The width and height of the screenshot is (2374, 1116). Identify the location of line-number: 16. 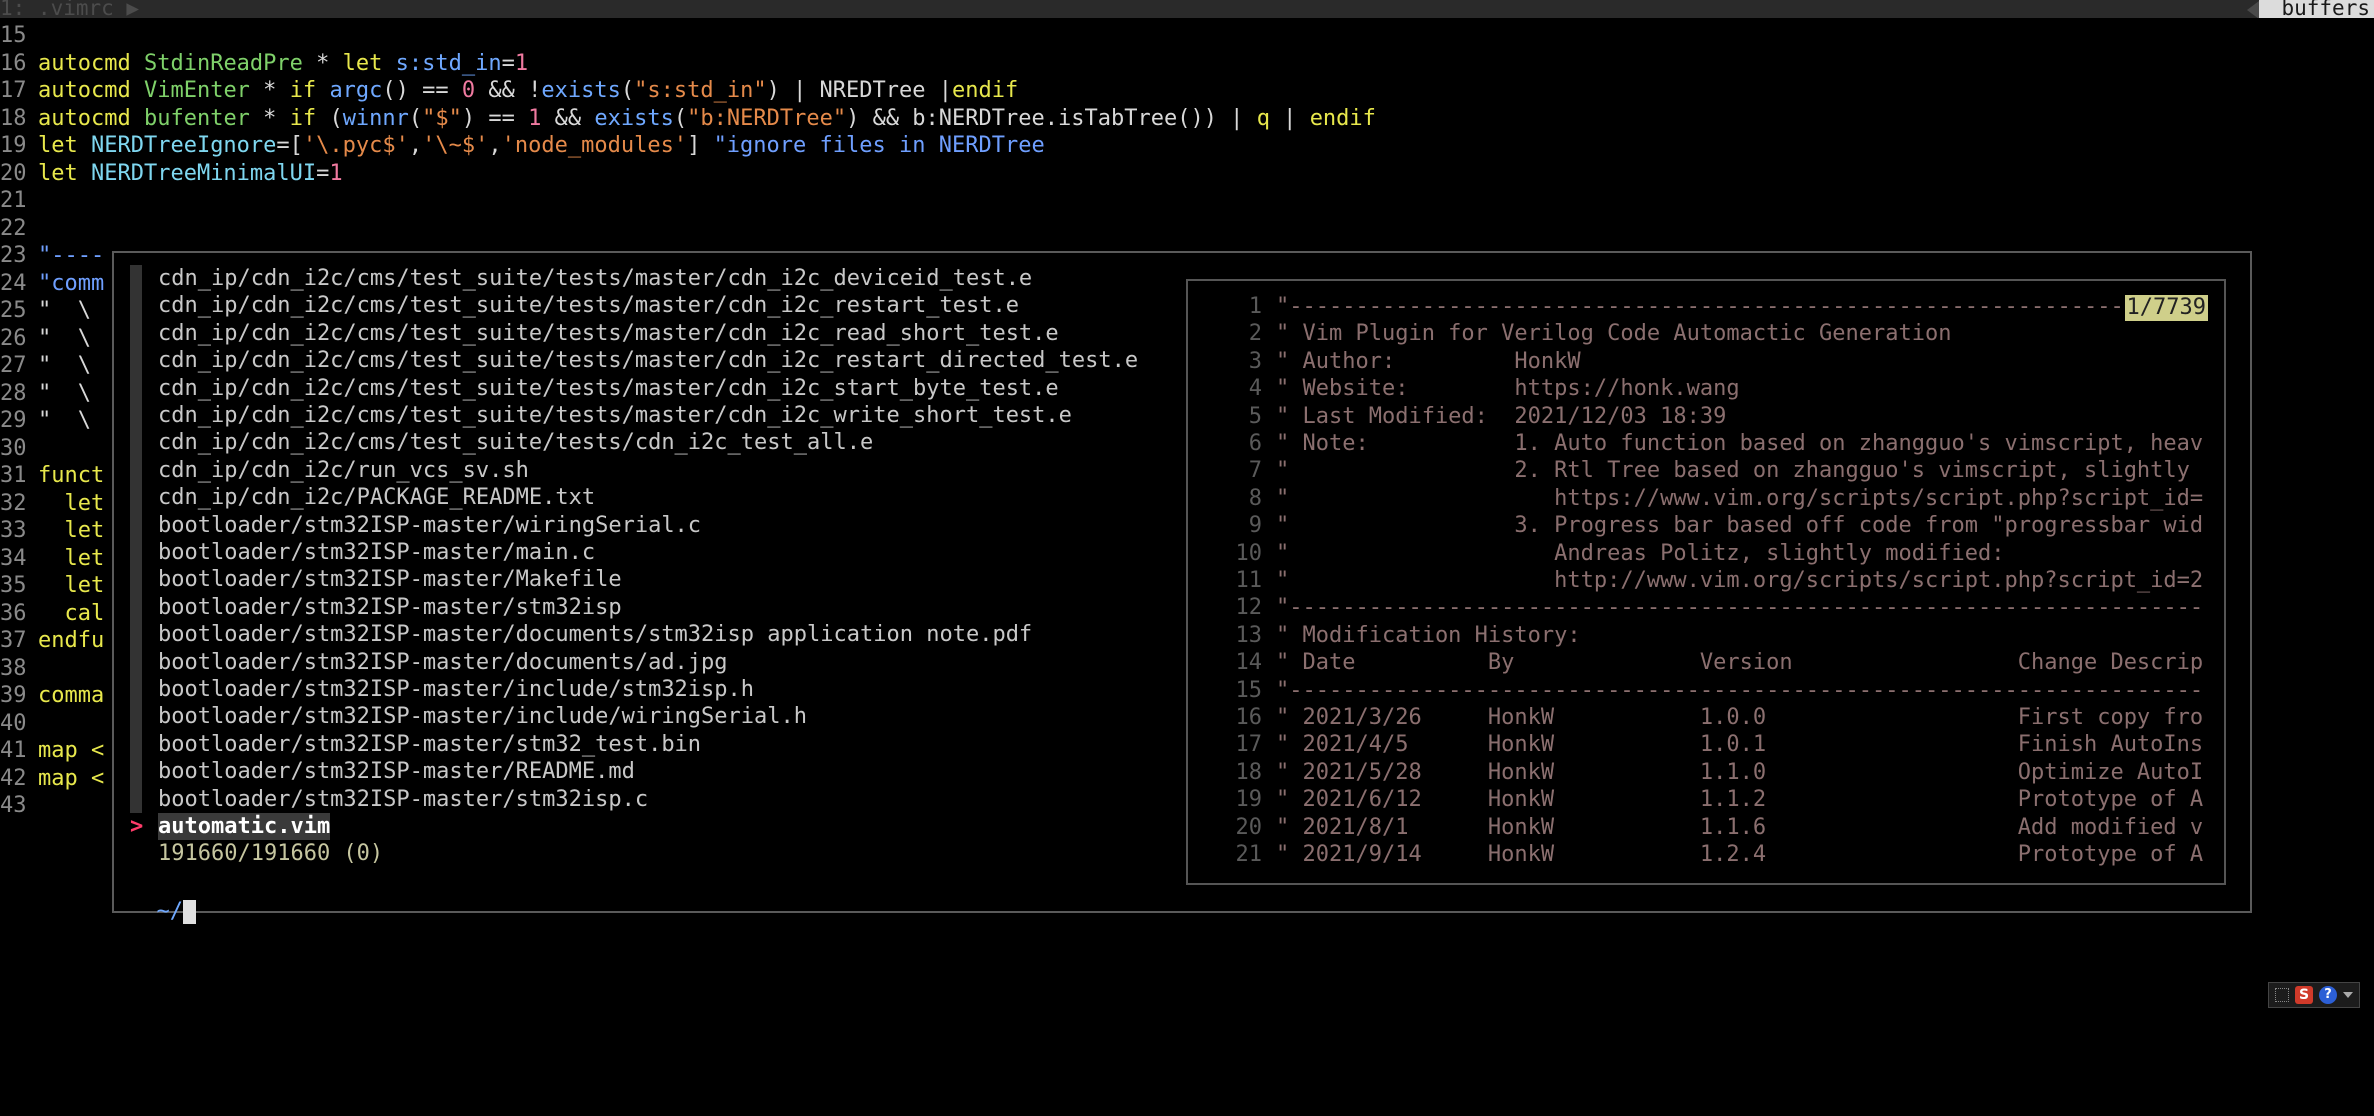
(13, 63).